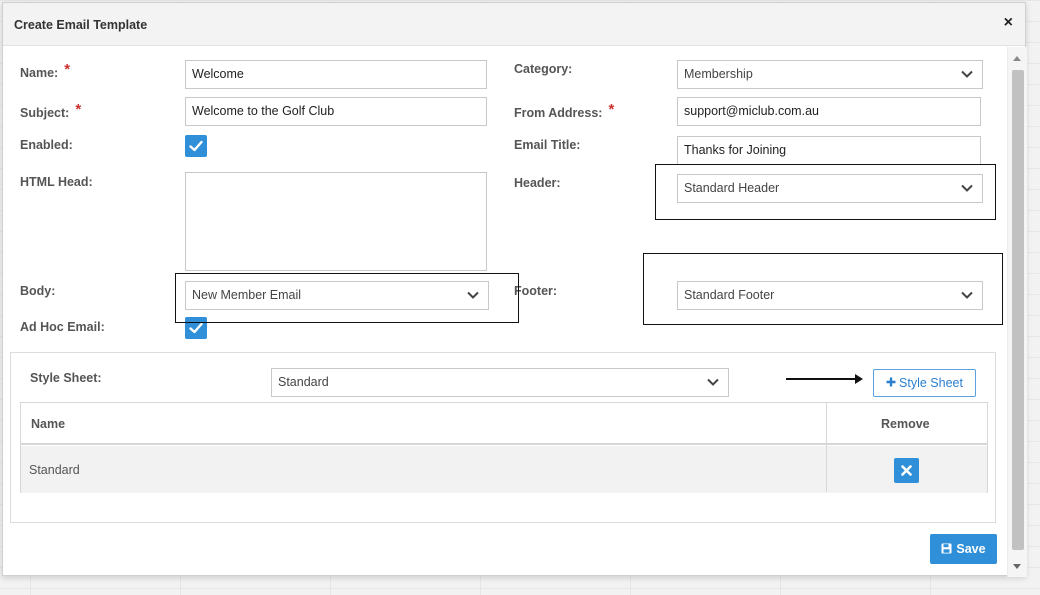  I want to click on close-icon, so click(906, 470).